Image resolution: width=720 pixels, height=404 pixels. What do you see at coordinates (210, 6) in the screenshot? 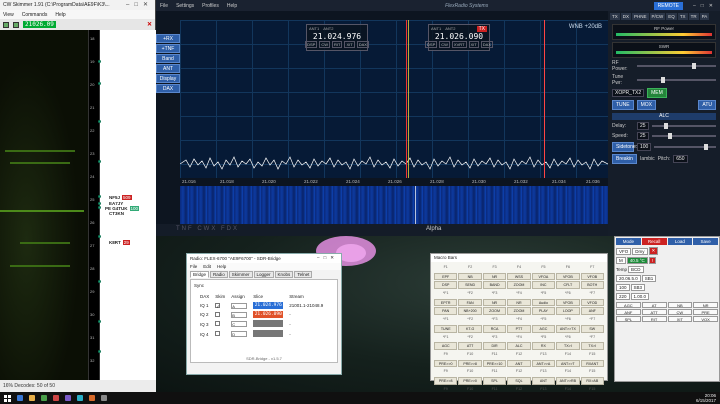
I see `menu-profiles: Profiles` at bounding box center [210, 6].